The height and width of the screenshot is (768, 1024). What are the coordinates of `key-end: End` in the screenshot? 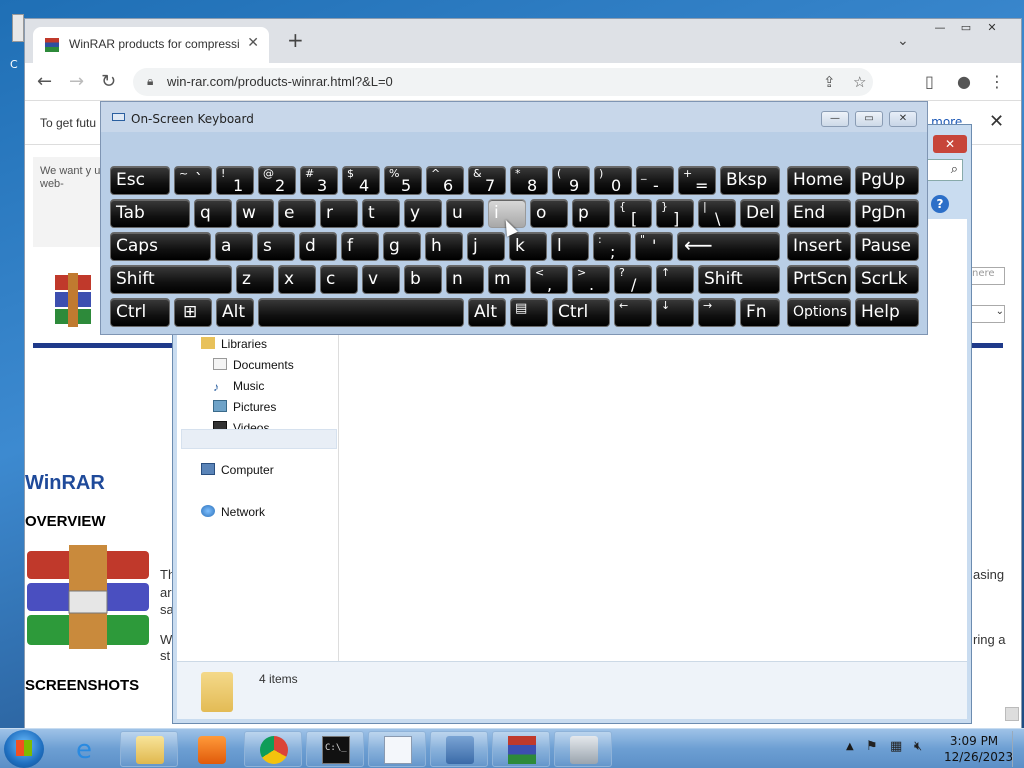 It's located at (819, 213).